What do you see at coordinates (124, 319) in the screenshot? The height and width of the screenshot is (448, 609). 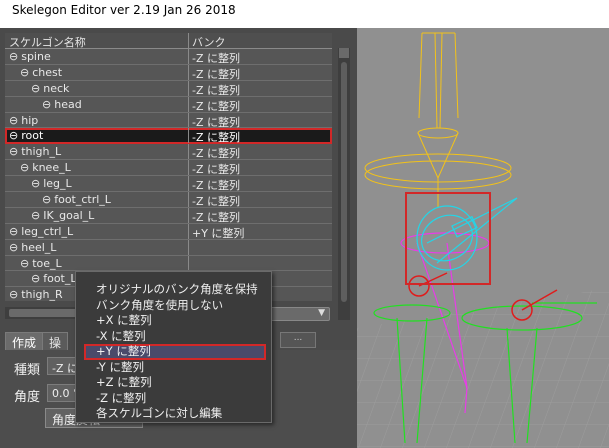 I see `menu-item-plus-x: +X に整列` at bounding box center [124, 319].